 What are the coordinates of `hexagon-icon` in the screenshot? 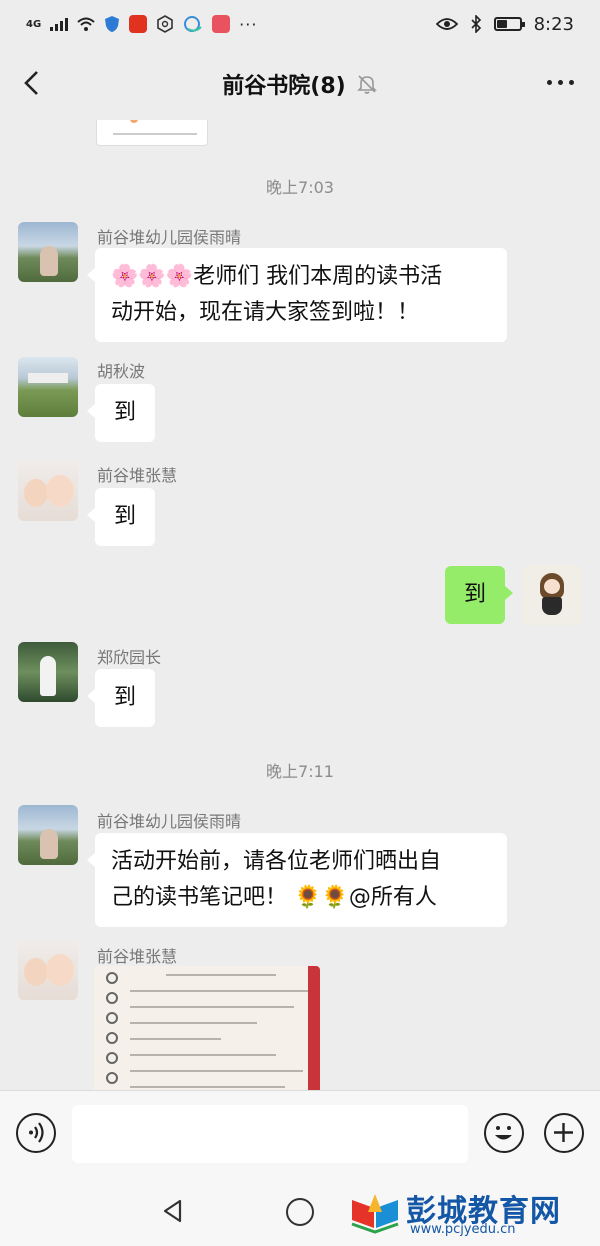 It's located at (165, 24).